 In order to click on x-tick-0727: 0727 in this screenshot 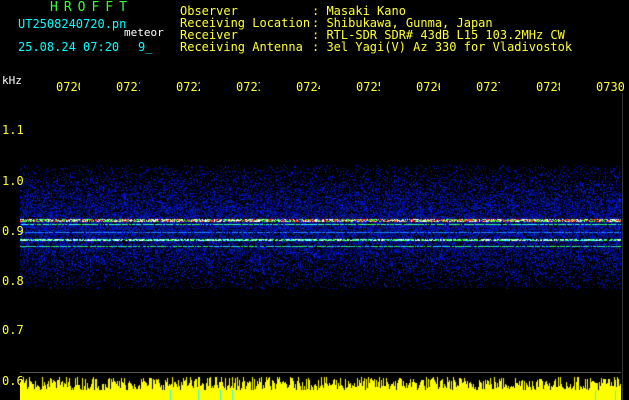, I will do `click(488, 87)`.